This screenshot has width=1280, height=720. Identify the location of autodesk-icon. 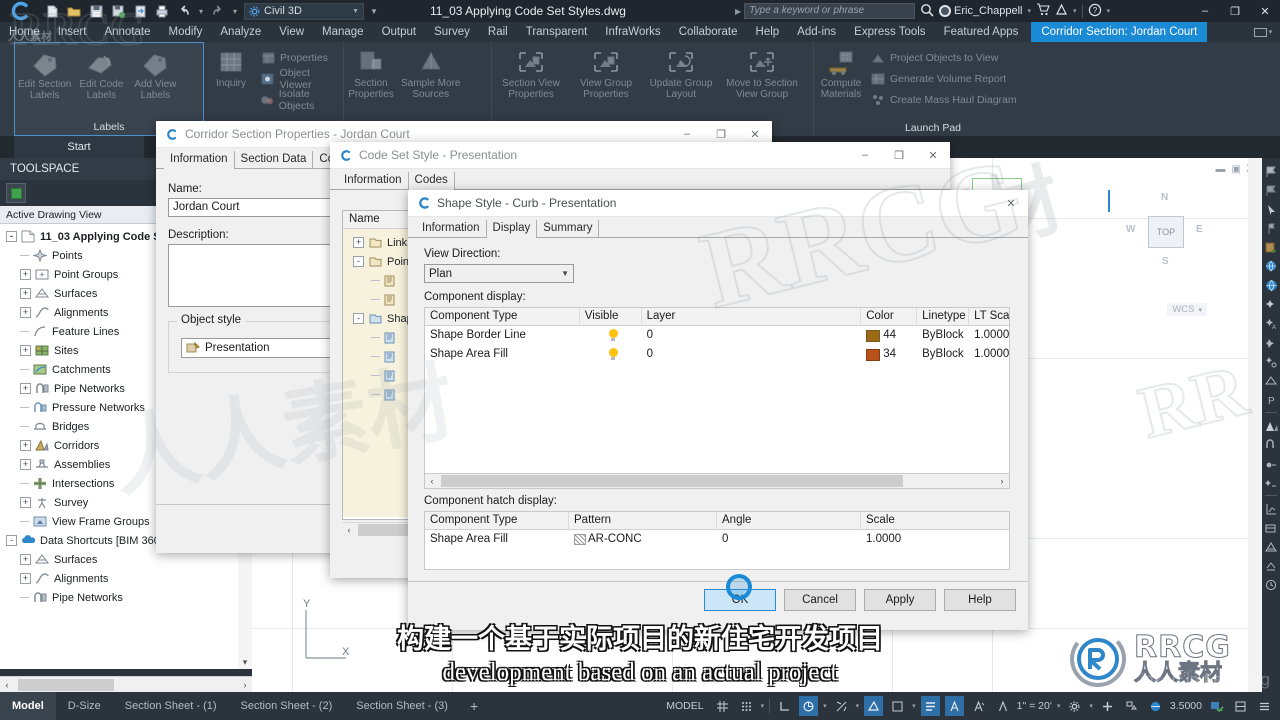
(1061, 11).